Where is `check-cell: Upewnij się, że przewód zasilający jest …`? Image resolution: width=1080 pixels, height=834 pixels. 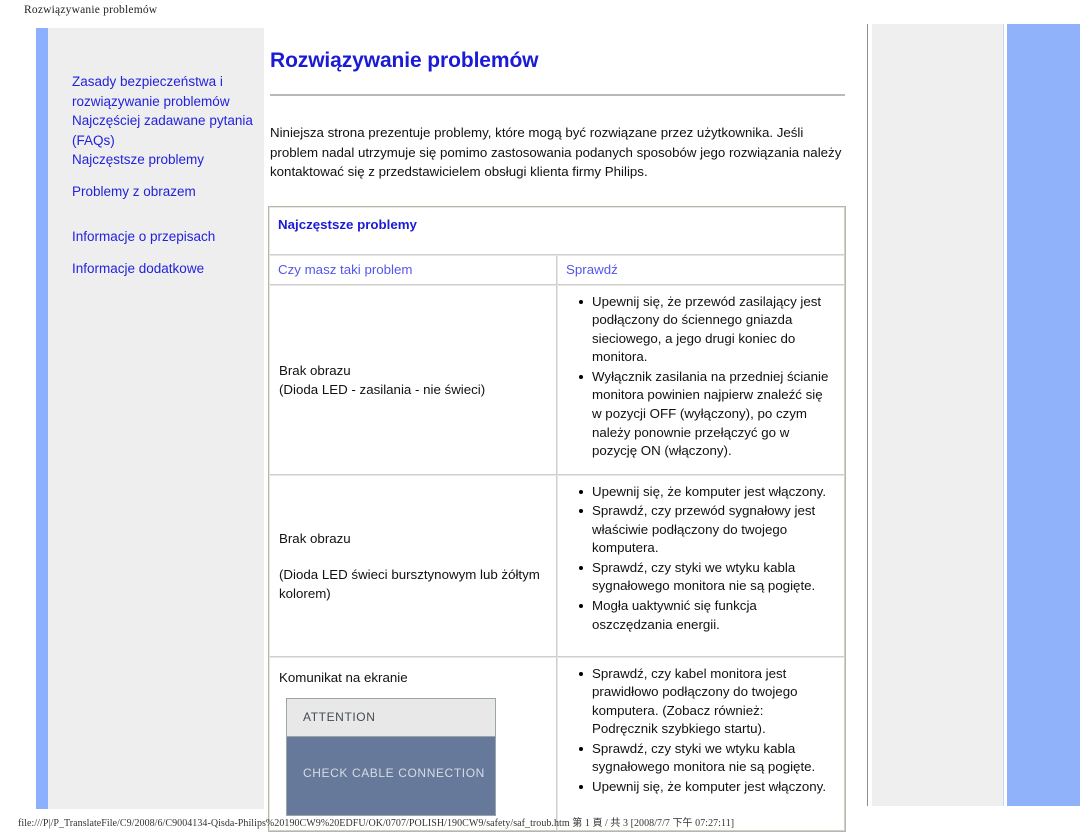
check-cell: Upewnij się, że przewód zasilający jest … is located at coordinates (701, 379).